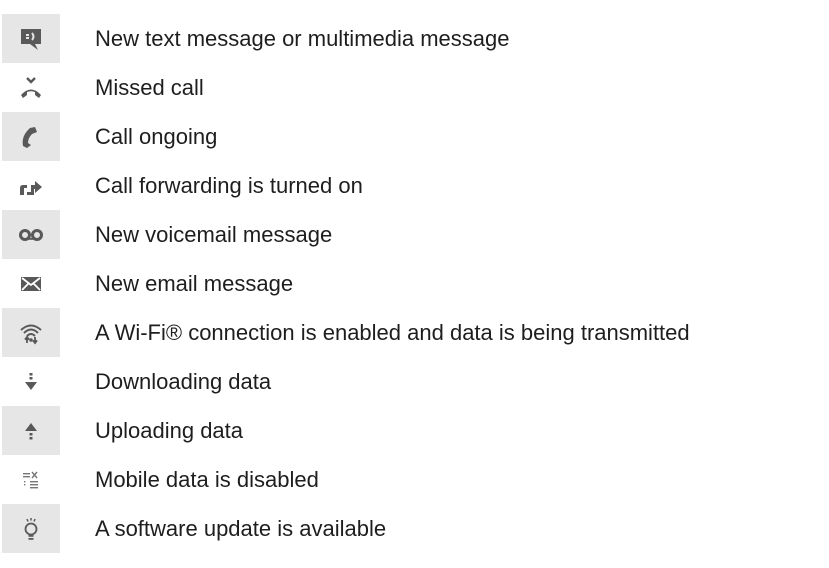 The image size is (829, 568). Describe the element at coordinates (31, 430) in the screenshot. I see `upload-icon` at that location.